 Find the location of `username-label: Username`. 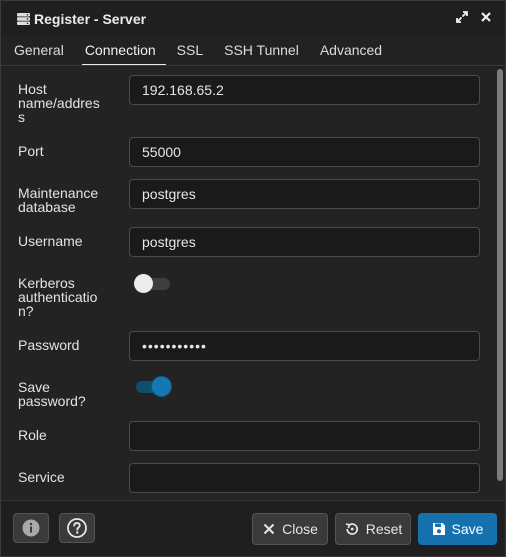

username-label: Username is located at coordinates (50, 241).